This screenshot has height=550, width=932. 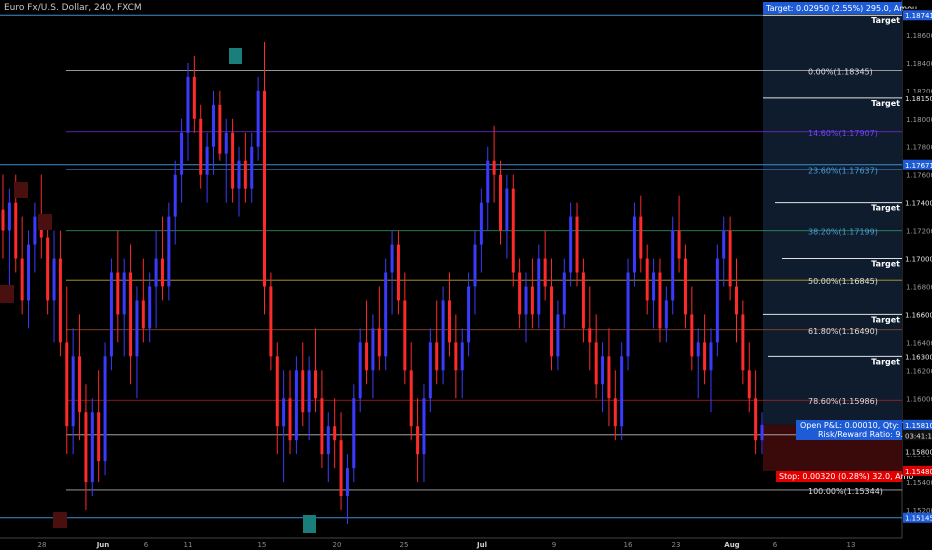 What do you see at coordinates (919, 148) in the screenshot?
I see `y-tick-label-6: 1.17800` at bounding box center [919, 148].